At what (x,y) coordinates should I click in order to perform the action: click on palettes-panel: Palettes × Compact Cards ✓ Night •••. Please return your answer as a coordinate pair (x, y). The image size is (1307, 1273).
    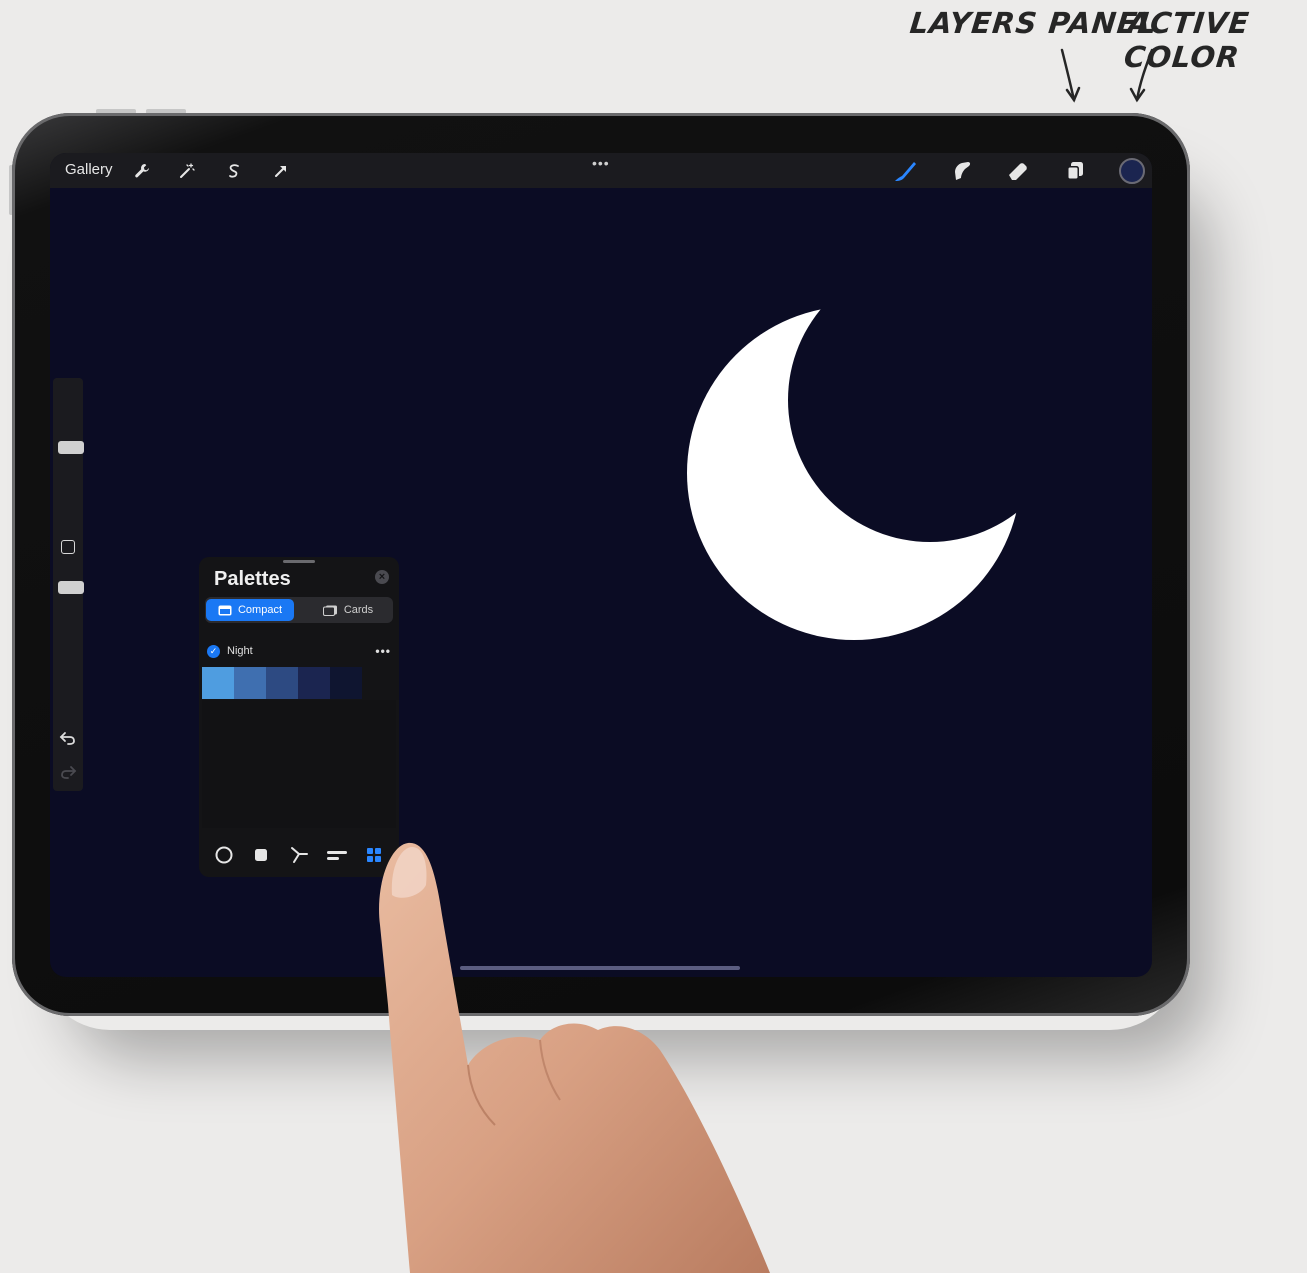
    Looking at the image, I should click on (299, 717).